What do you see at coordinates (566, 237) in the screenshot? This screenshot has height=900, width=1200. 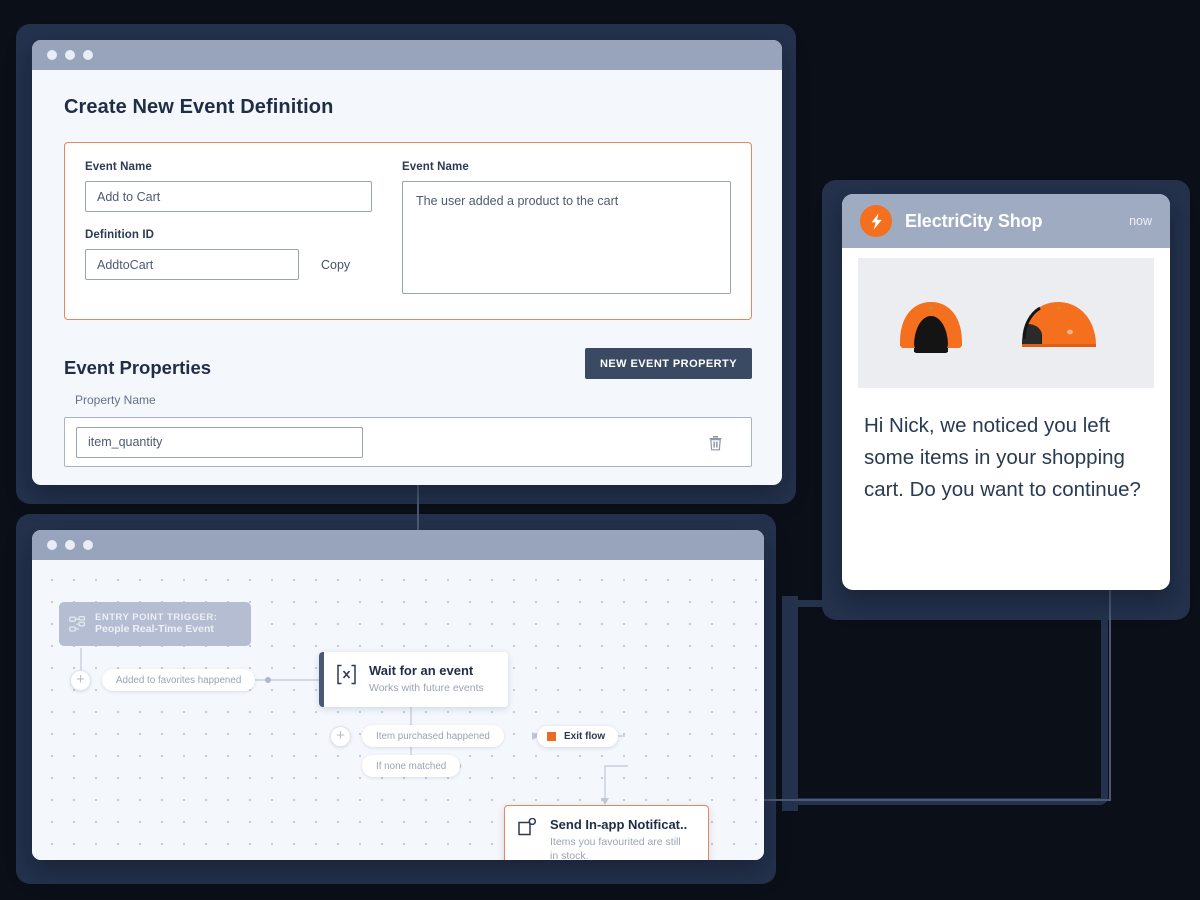 I see `event-description-textarea: The user added a product to the cart` at bounding box center [566, 237].